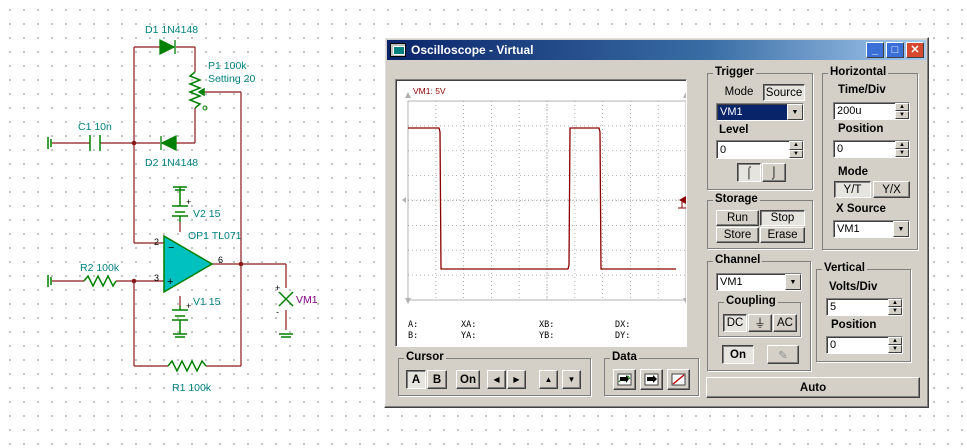  I want to click on vm1-plus: +, so click(278, 288).